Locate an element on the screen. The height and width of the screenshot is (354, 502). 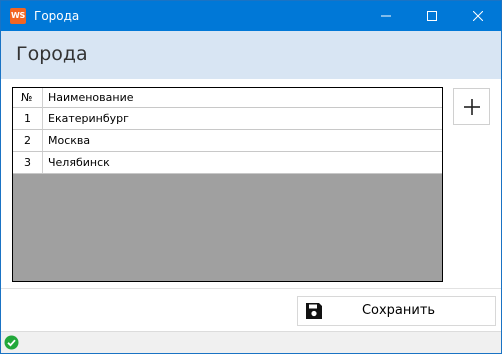
save-button: Сохранить is located at coordinates (396, 311).